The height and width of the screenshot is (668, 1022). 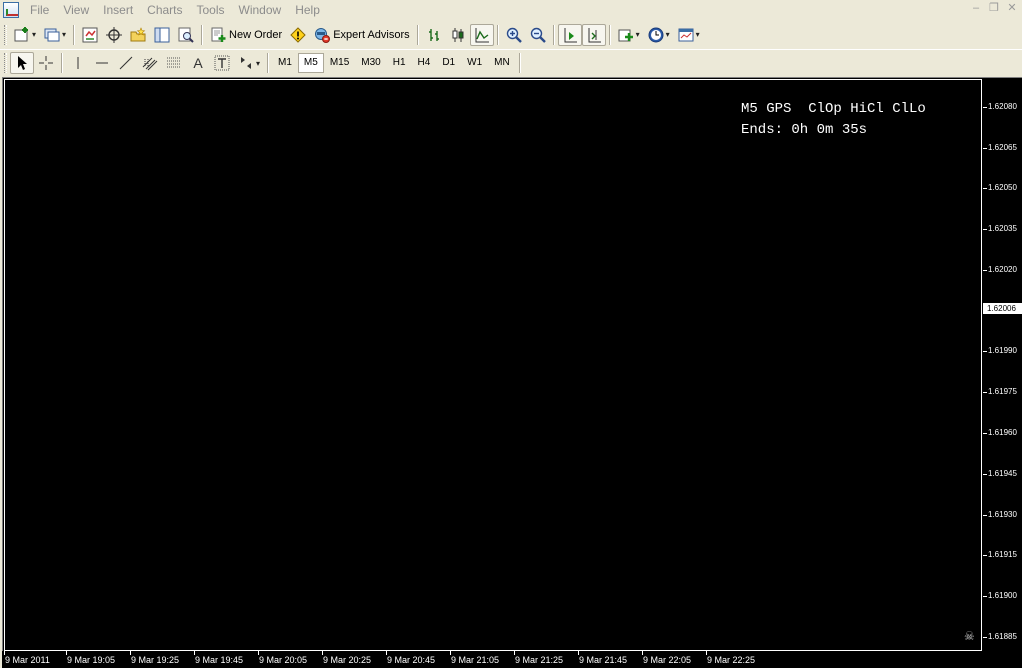 What do you see at coordinates (593, 34) in the screenshot?
I see `chart-shift-button` at bounding box center [593, 34].